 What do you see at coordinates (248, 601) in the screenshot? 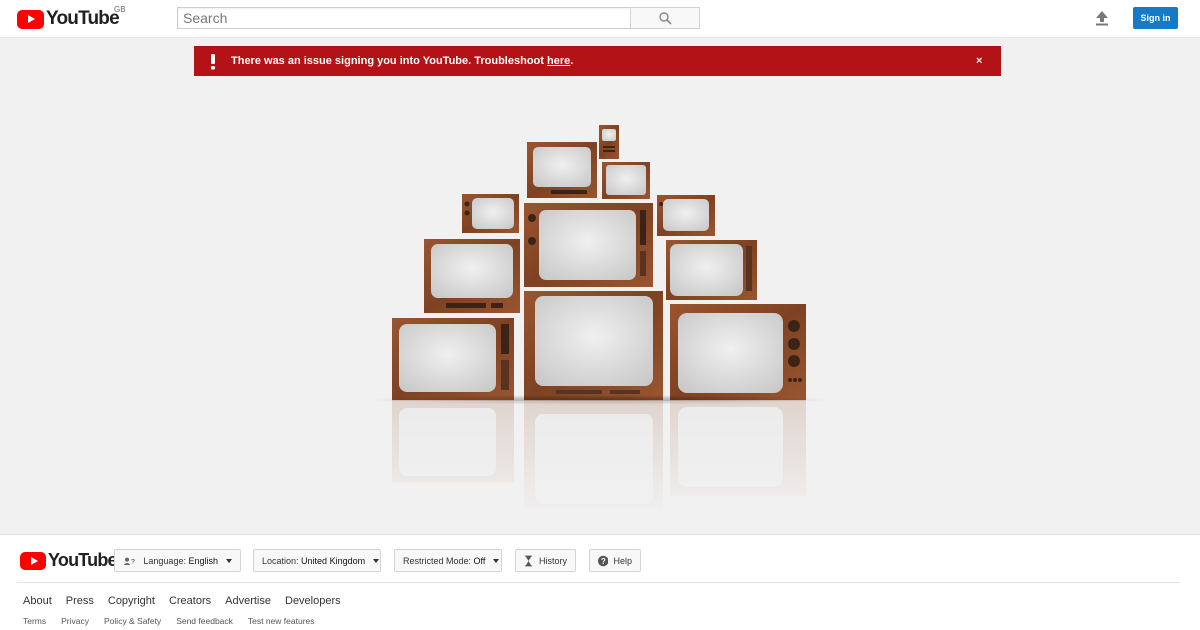
I see `footer-link-advertise: Advertise` at bounding box center [248, 601].